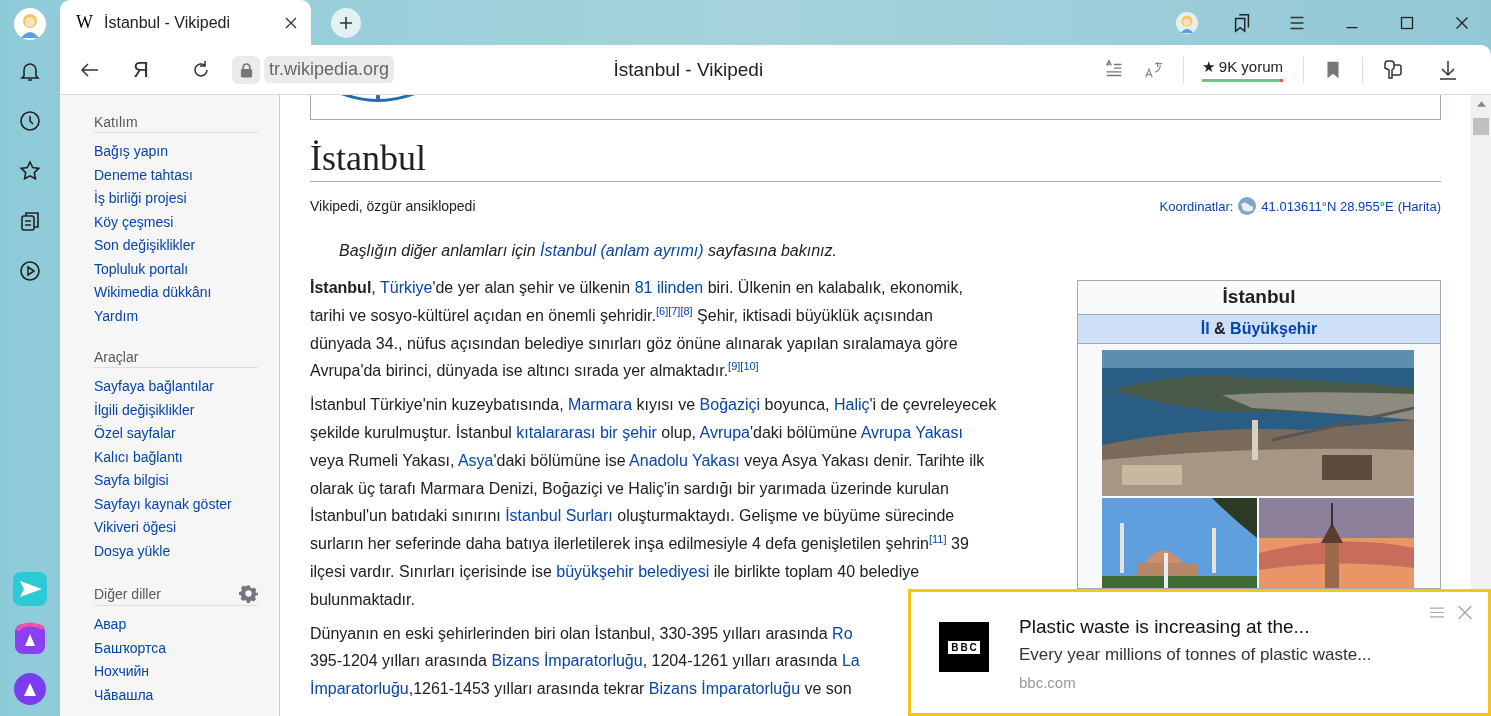 The height and width of the screenshot is (716, 1491). I want to click on reference-link: [8], so click(686, 310).